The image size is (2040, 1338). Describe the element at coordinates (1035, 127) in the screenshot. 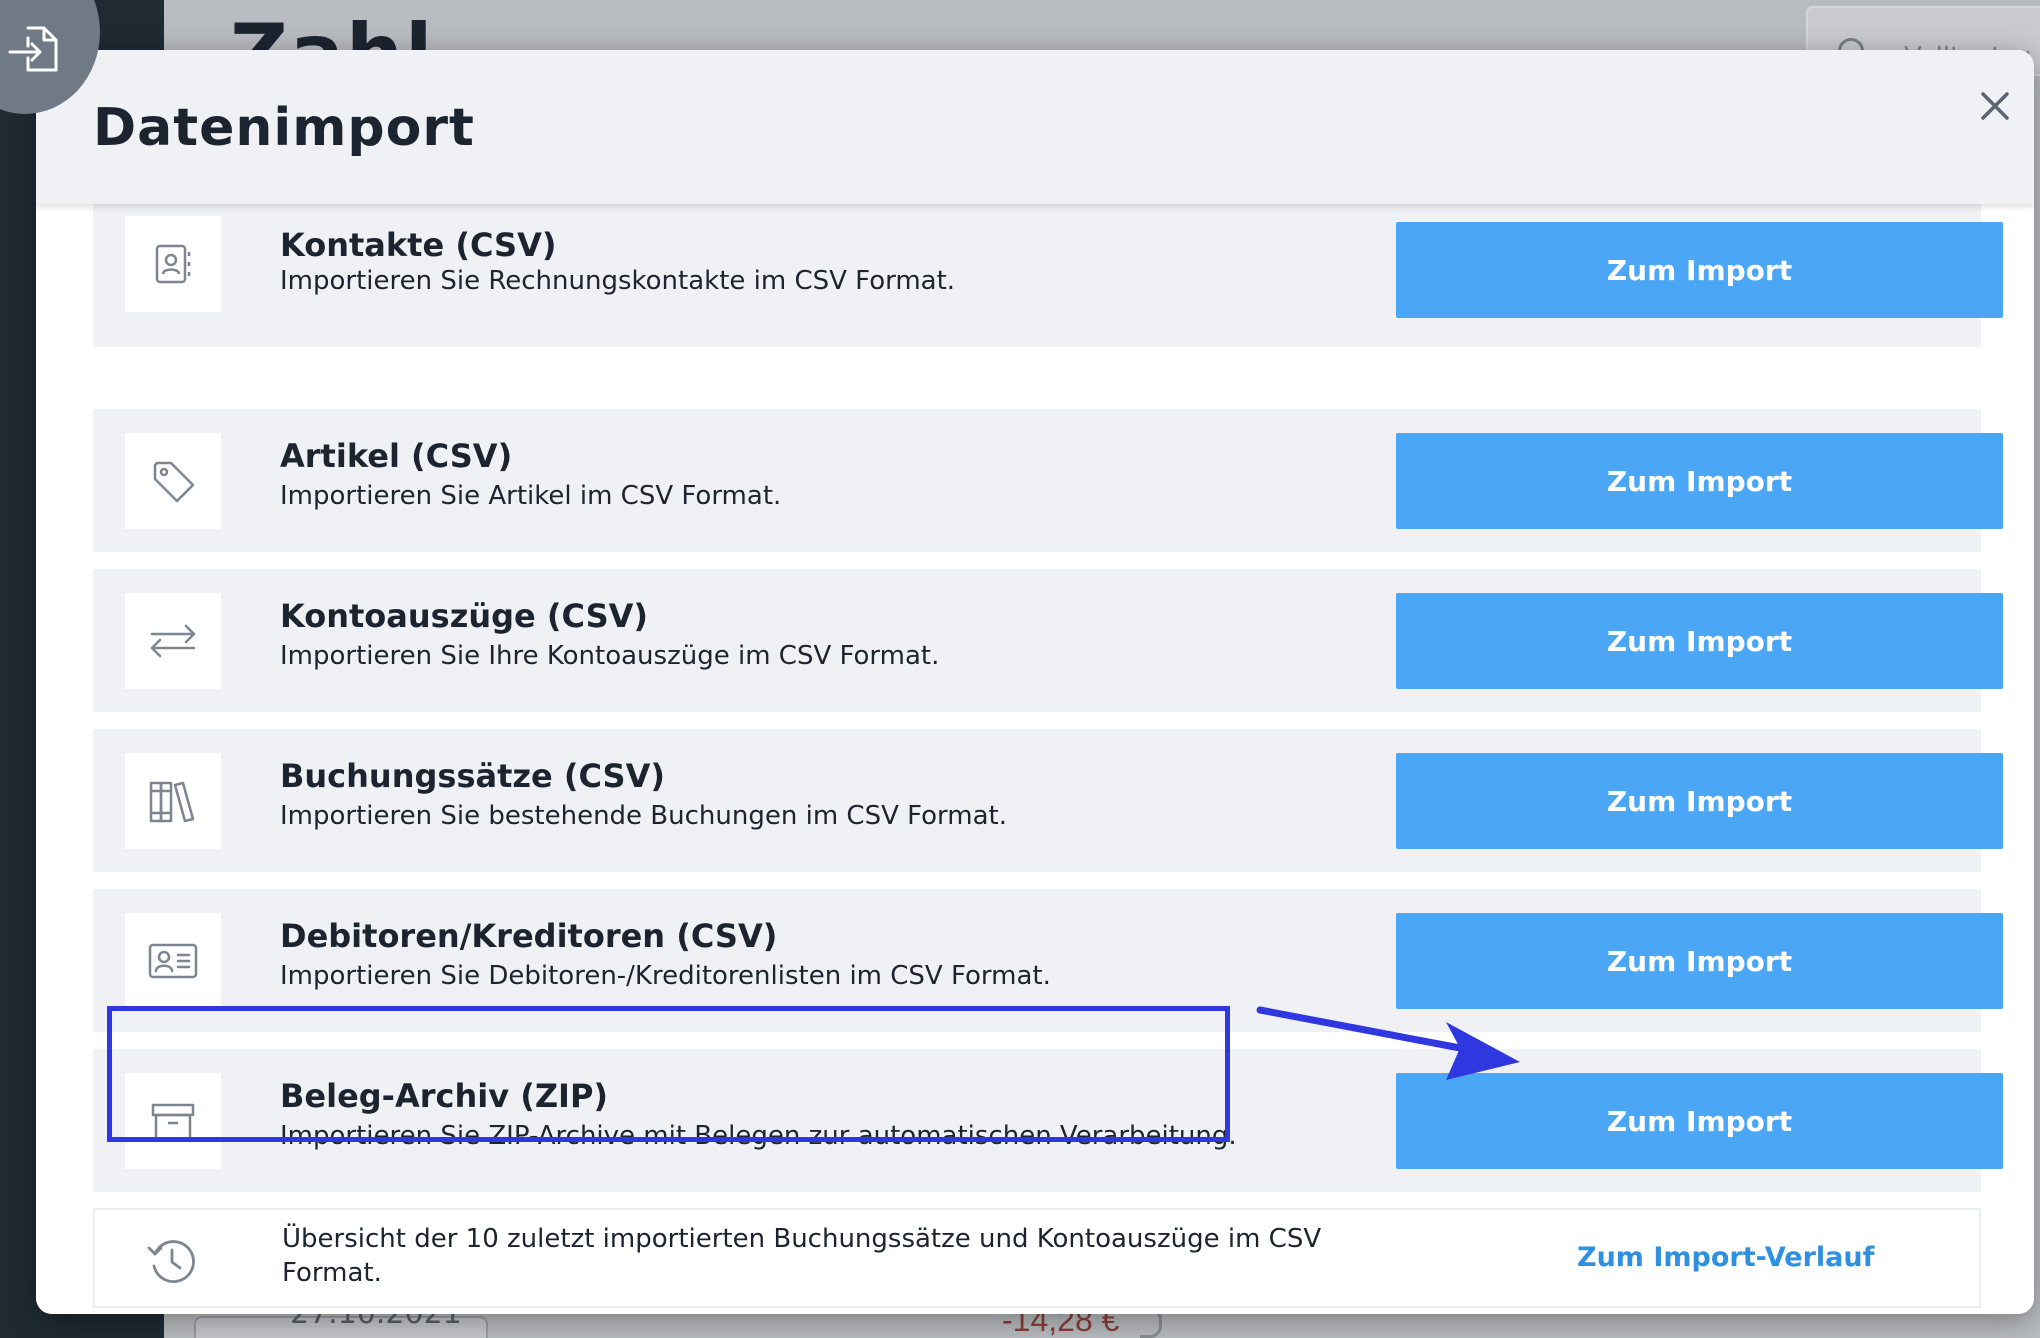

I see `modal-header: Datenimport` at that location.